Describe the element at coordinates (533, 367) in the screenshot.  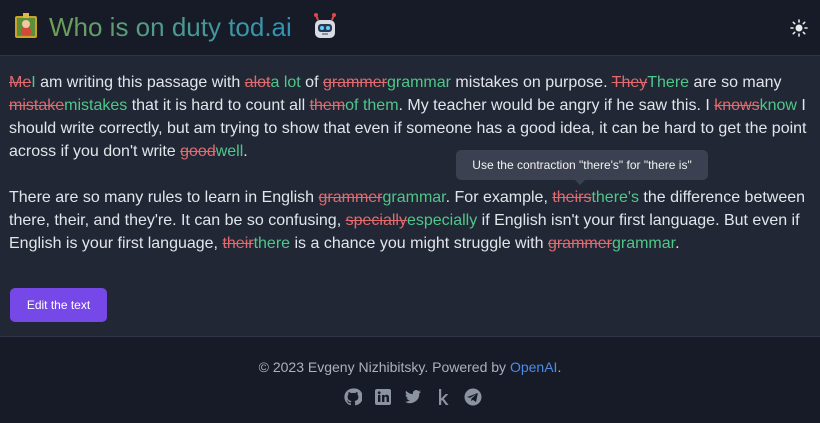
I see `openai-link: OpenAI` at that location.